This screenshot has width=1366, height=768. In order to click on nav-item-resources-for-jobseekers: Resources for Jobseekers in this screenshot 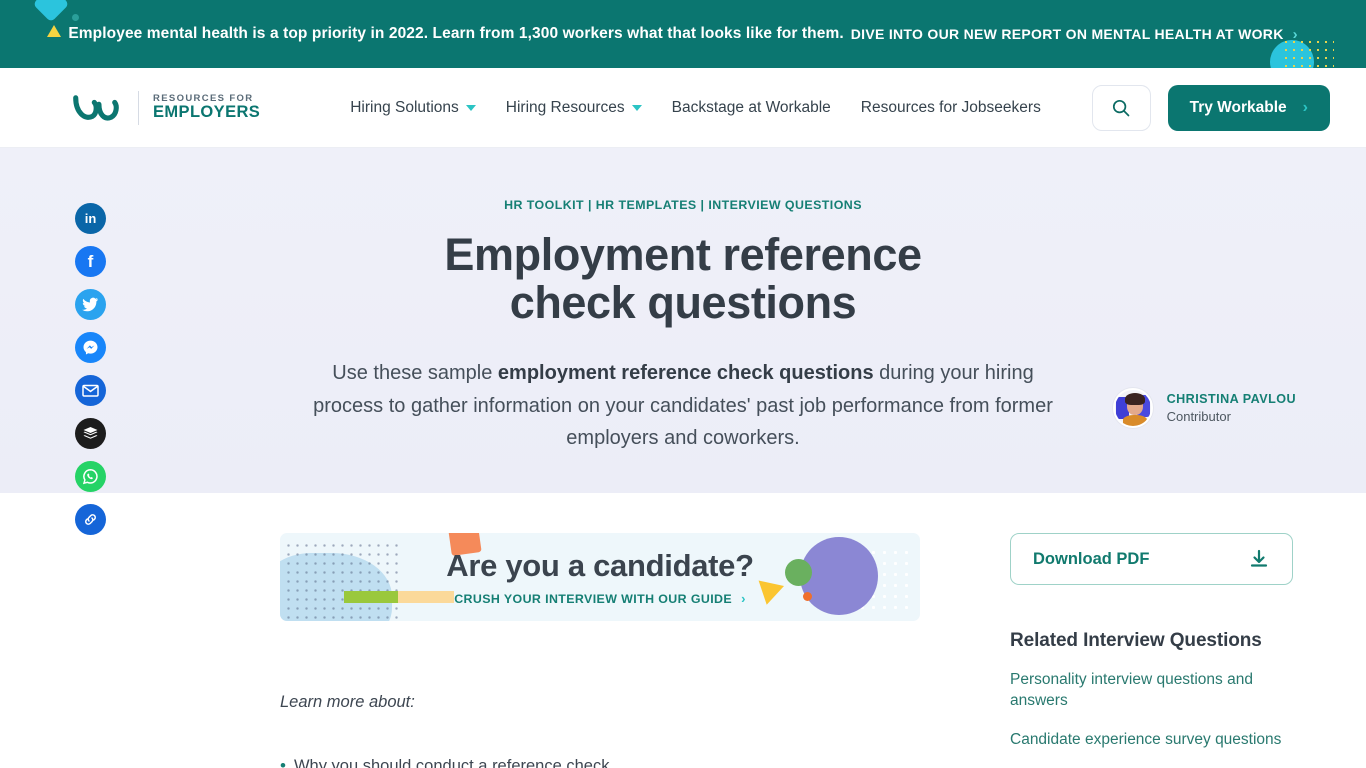, I will do `click(951, 108)`.